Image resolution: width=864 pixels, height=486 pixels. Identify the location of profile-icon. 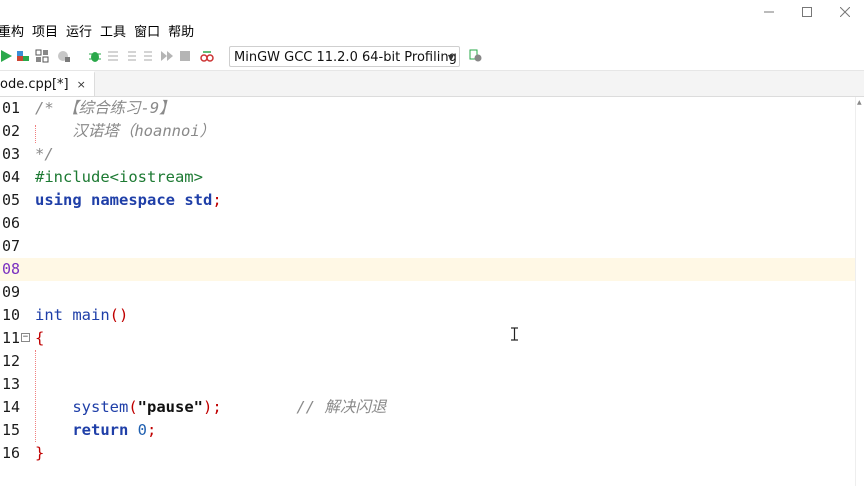
(64, 56).